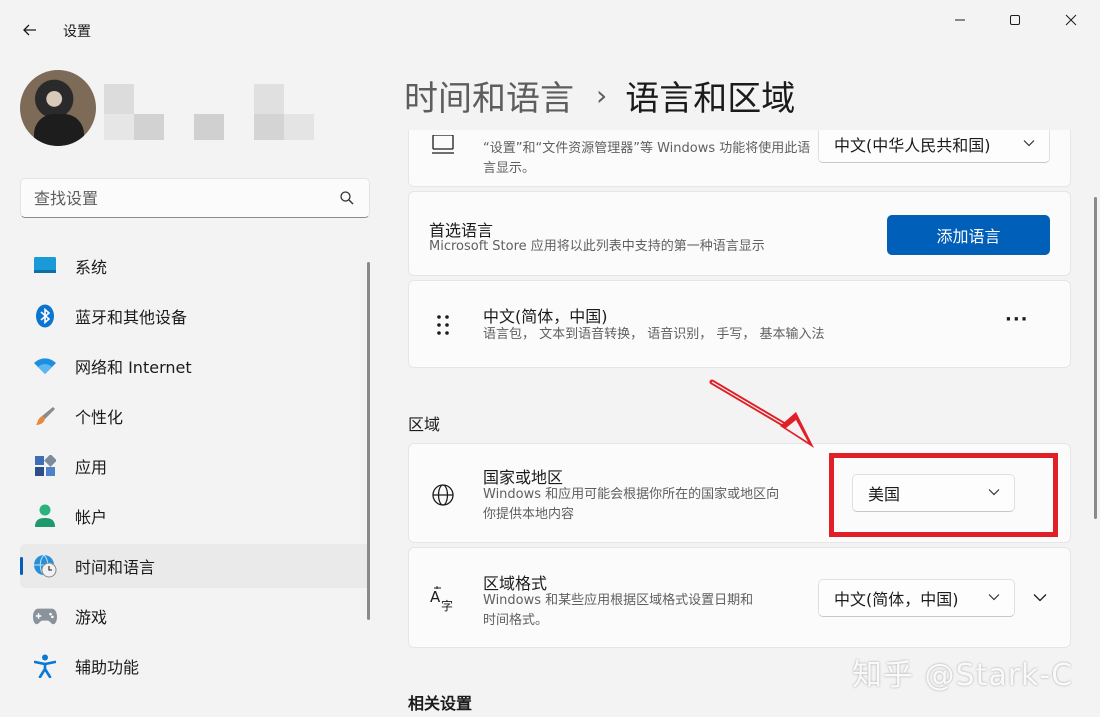  Describe the element at coordinates (761, 413) in the screenshot. I see `annotation-arrow-icon` at that location.